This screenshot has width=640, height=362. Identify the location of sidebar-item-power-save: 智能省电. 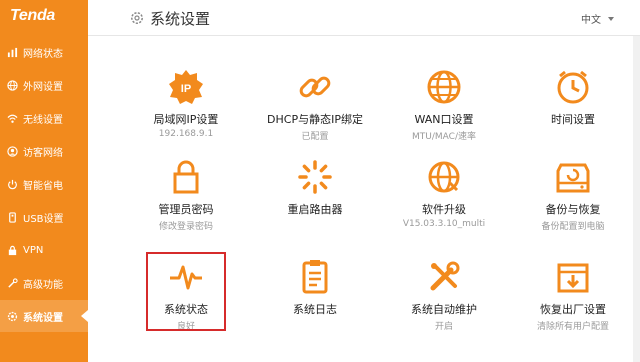
(44, 184).